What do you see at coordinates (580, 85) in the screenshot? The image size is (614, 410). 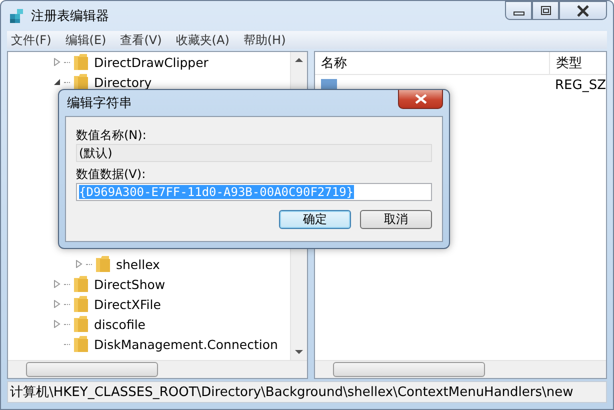 I see `value-type: REG_SZ` at bounding box center [580, 85].